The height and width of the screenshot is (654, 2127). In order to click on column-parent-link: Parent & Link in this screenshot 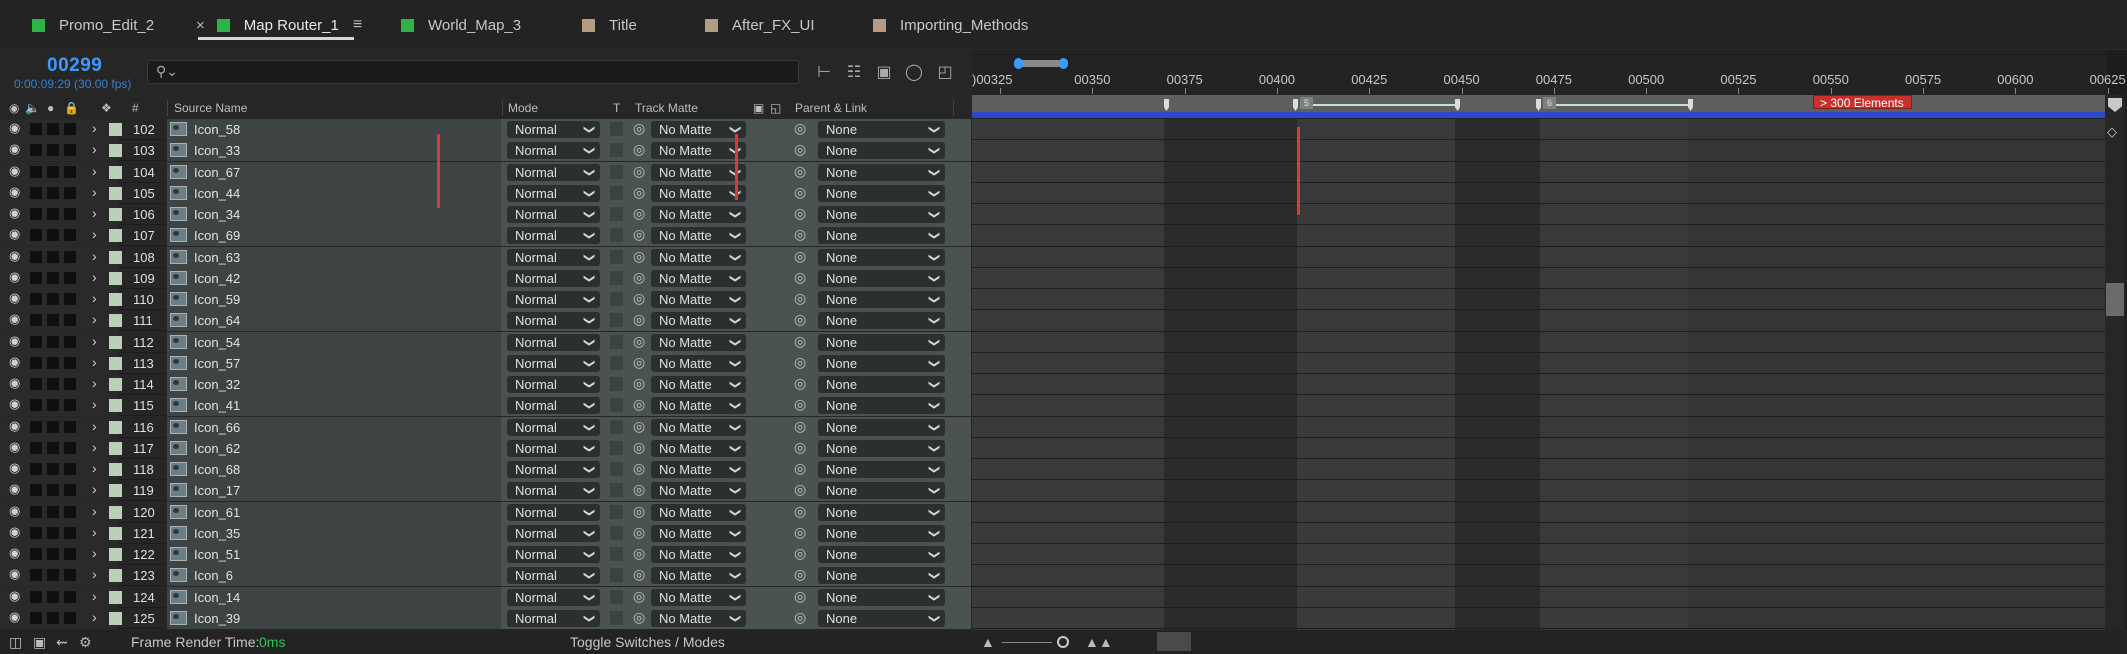, I will do `click(831, 108)`.